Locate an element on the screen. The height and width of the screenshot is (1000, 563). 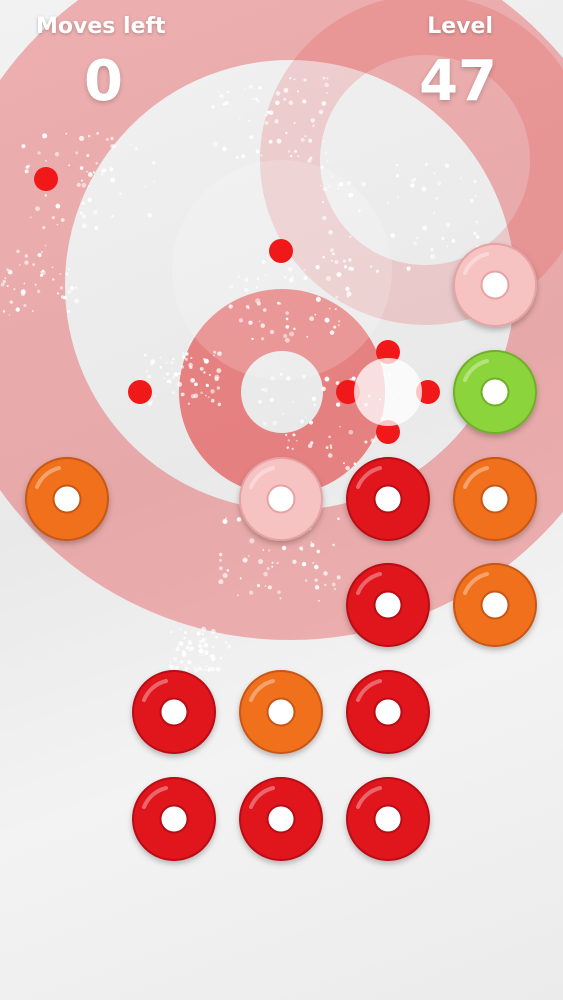
burst-center-glow is located at coordinates (282, 270).